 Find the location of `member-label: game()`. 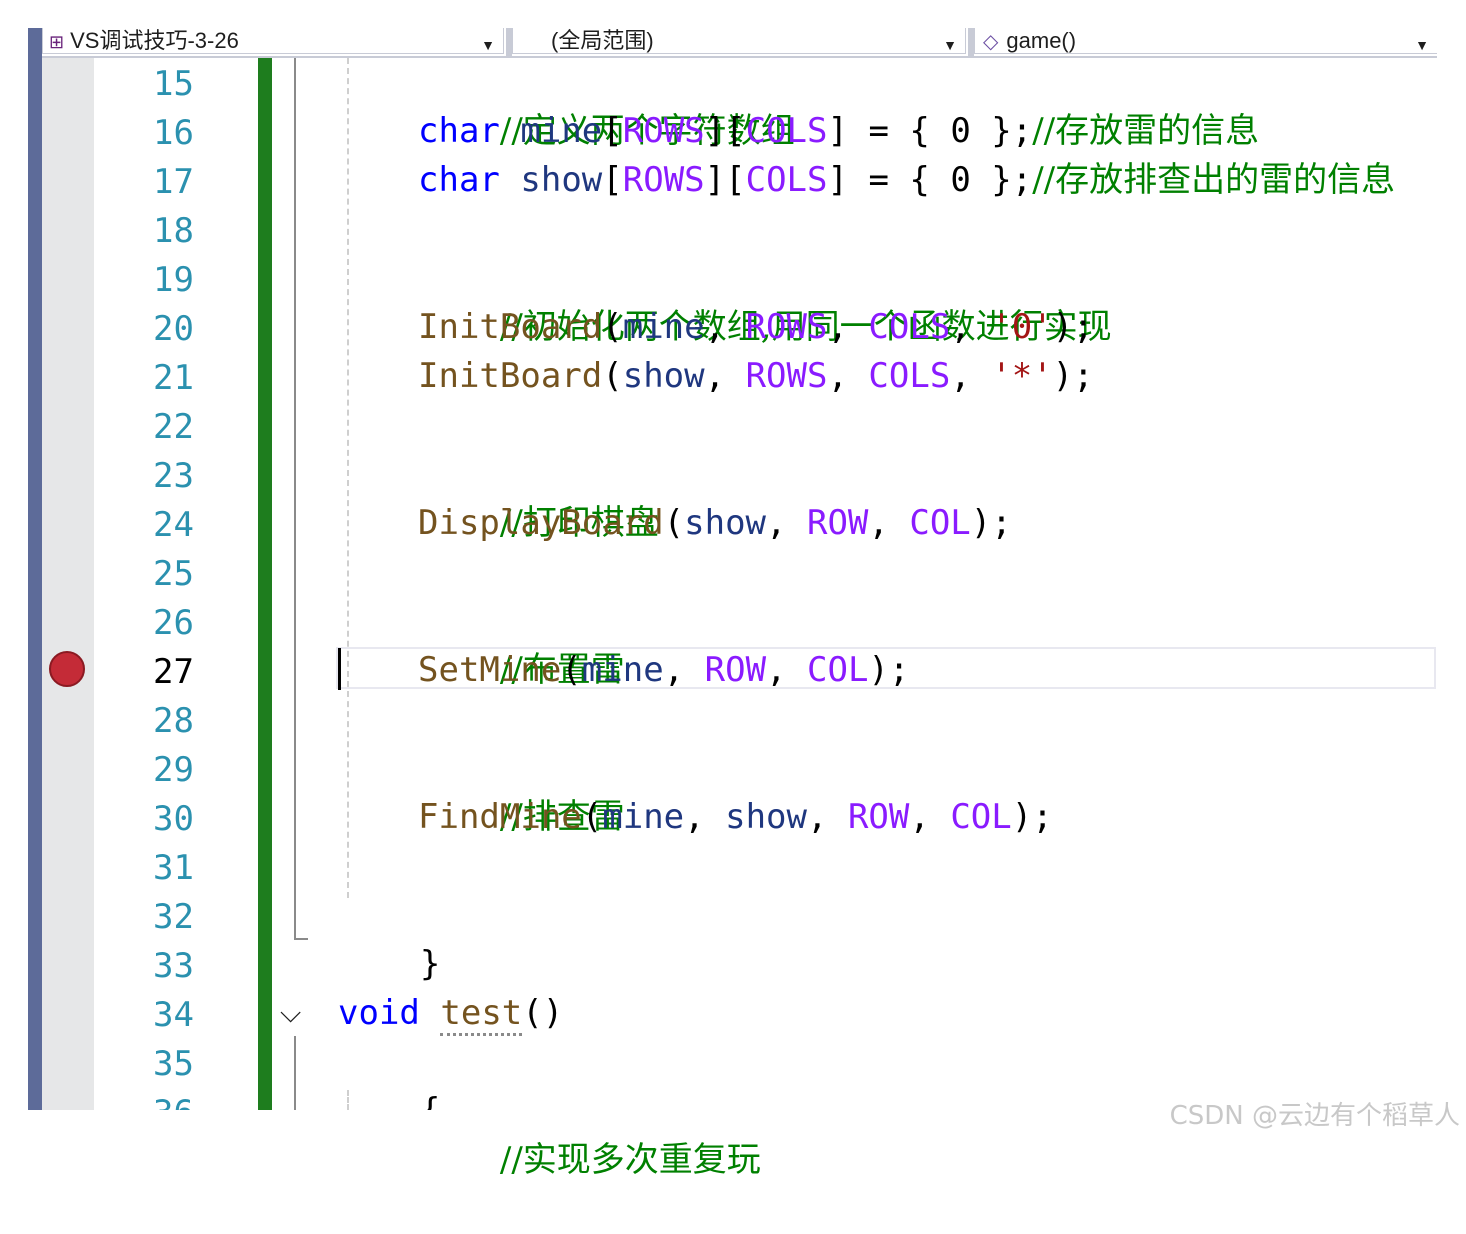

member-label: game() is located at coordinates (1041, 40).